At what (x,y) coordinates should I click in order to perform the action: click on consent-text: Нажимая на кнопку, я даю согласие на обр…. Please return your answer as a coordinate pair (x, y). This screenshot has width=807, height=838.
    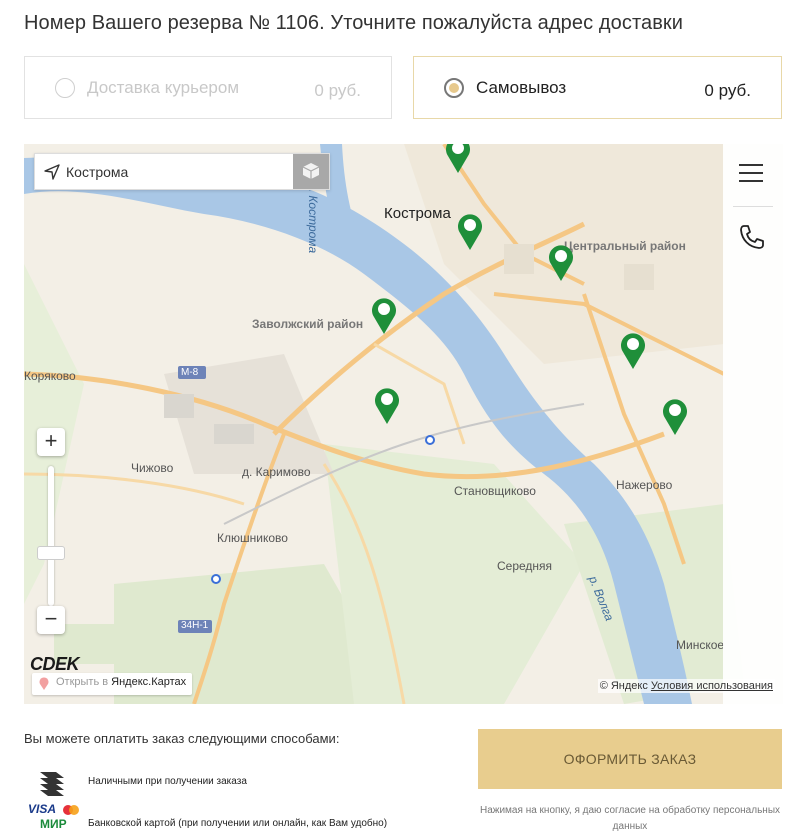
    Looking at the image, I should click on (630, 818).